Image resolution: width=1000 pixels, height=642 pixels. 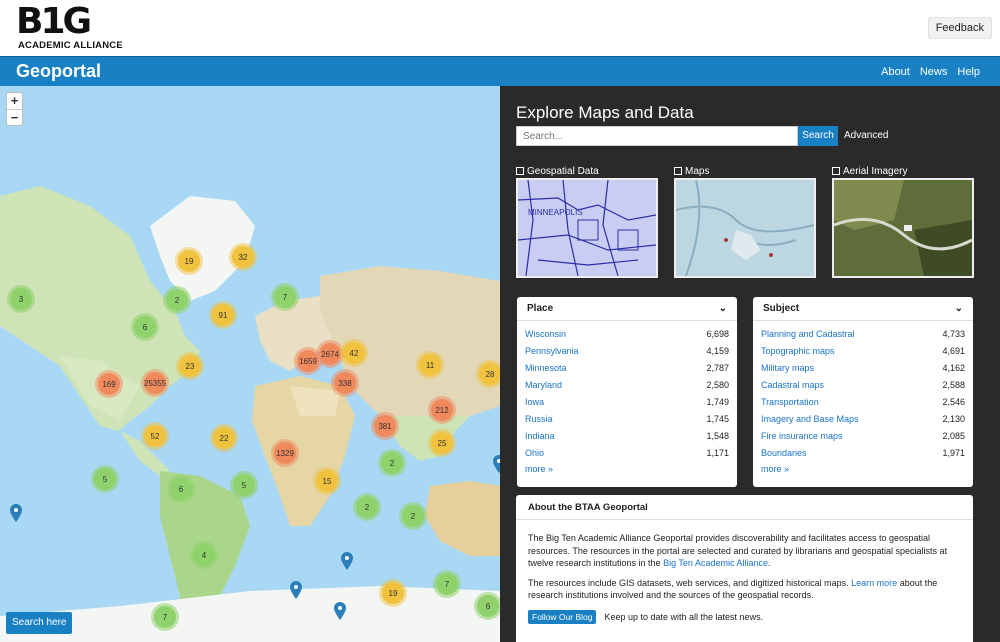 I want to click on map-cluster: 4, so click(x=204, y=555).